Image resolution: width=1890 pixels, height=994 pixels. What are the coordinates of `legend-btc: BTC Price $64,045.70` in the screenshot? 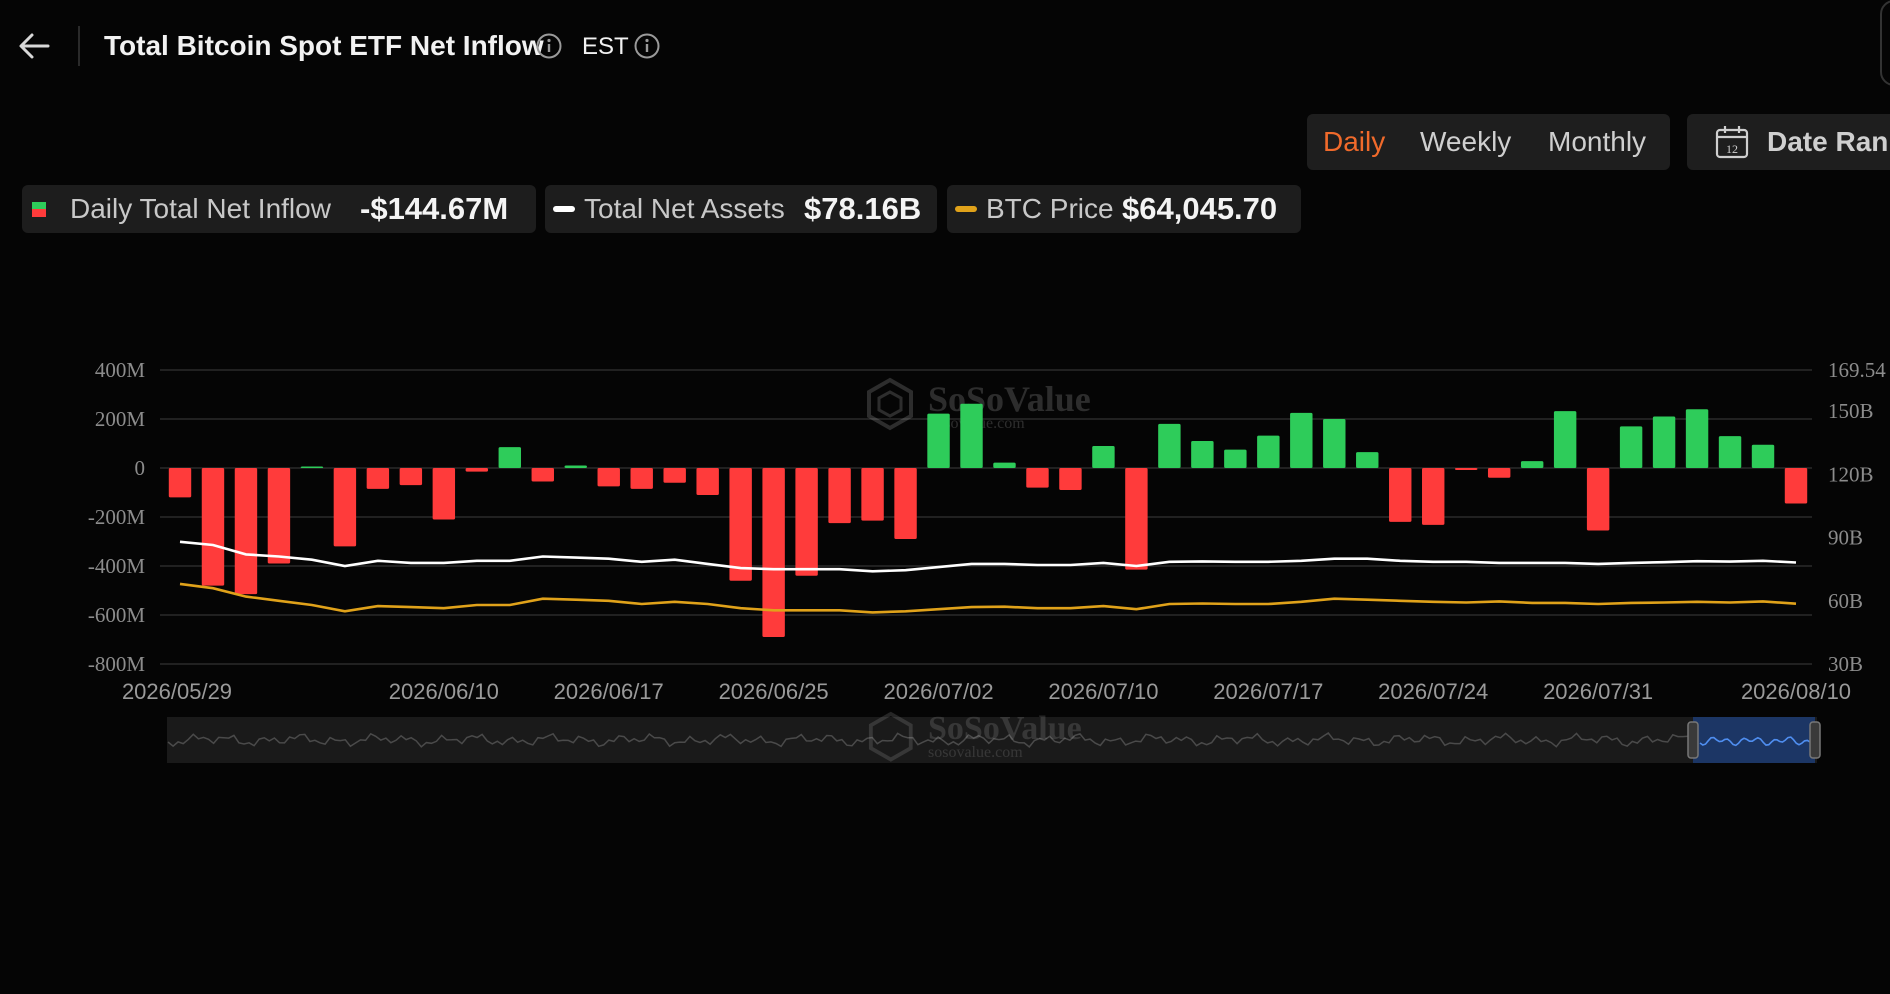 It's located at (1124, 209).